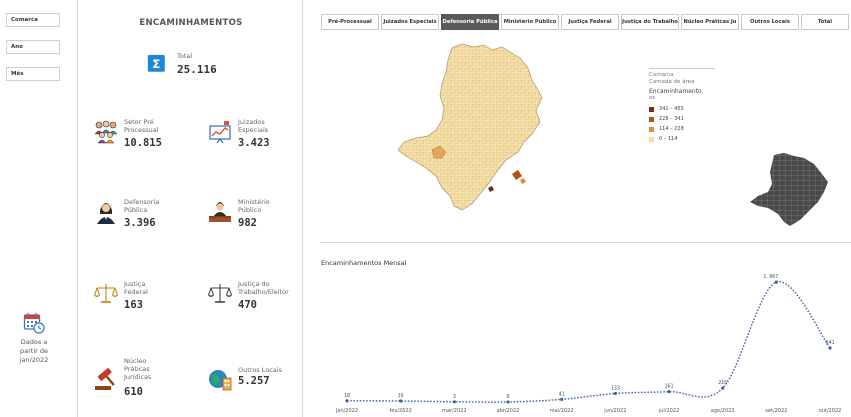 The image size is (851, 417). What do you see at coordinates (401, 411) in the screenshot?
I see `x-tick-label: fev/2022` at bounding box center [401, 411].